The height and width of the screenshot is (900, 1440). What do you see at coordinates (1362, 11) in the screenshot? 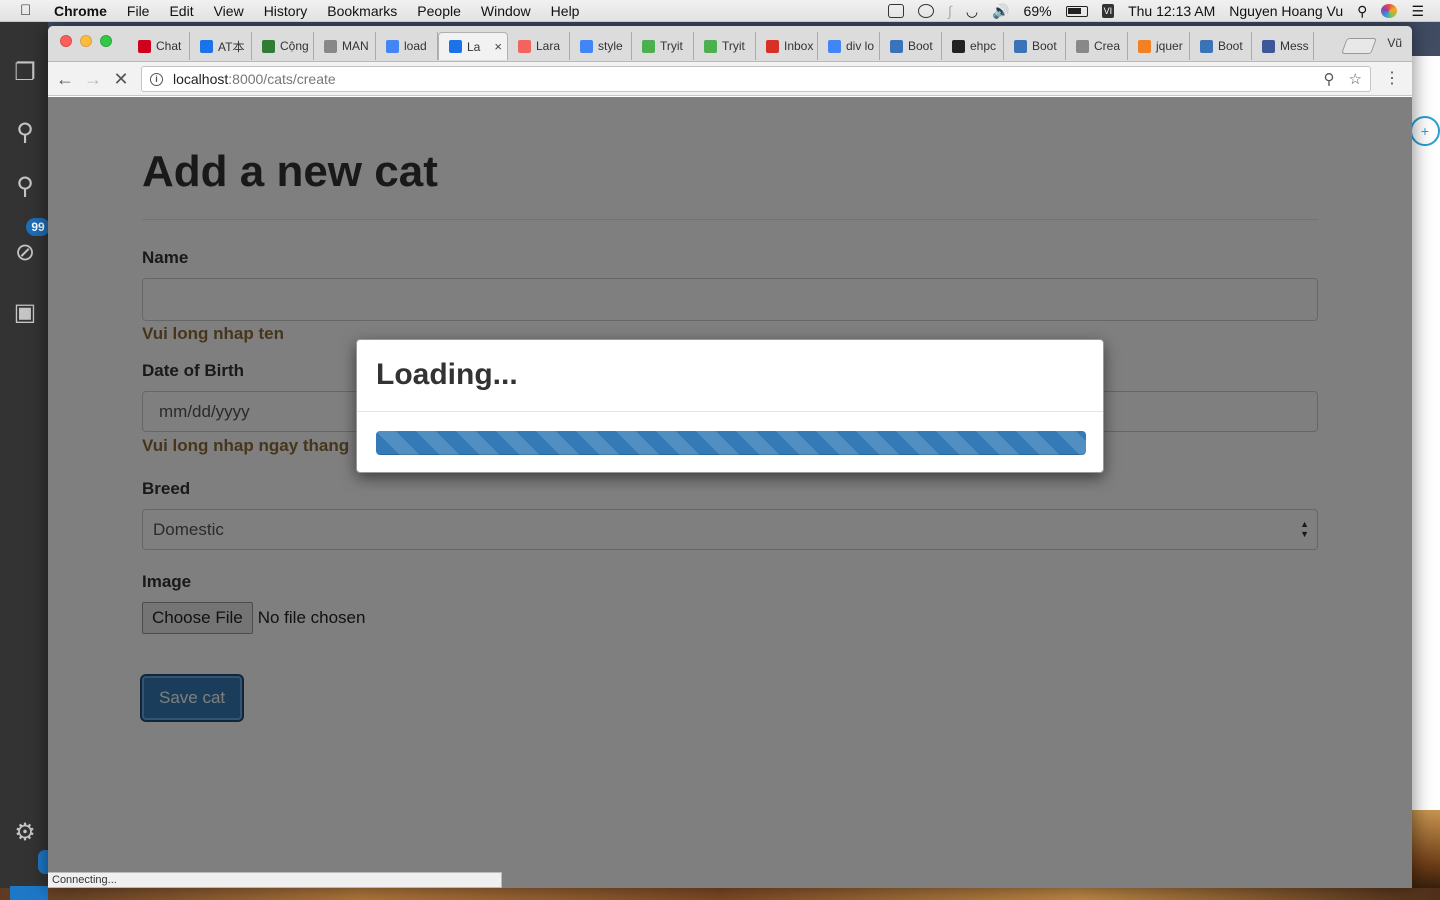
I see `spotlight-search-icon: ⚲` at bounding box center [1362, 11].